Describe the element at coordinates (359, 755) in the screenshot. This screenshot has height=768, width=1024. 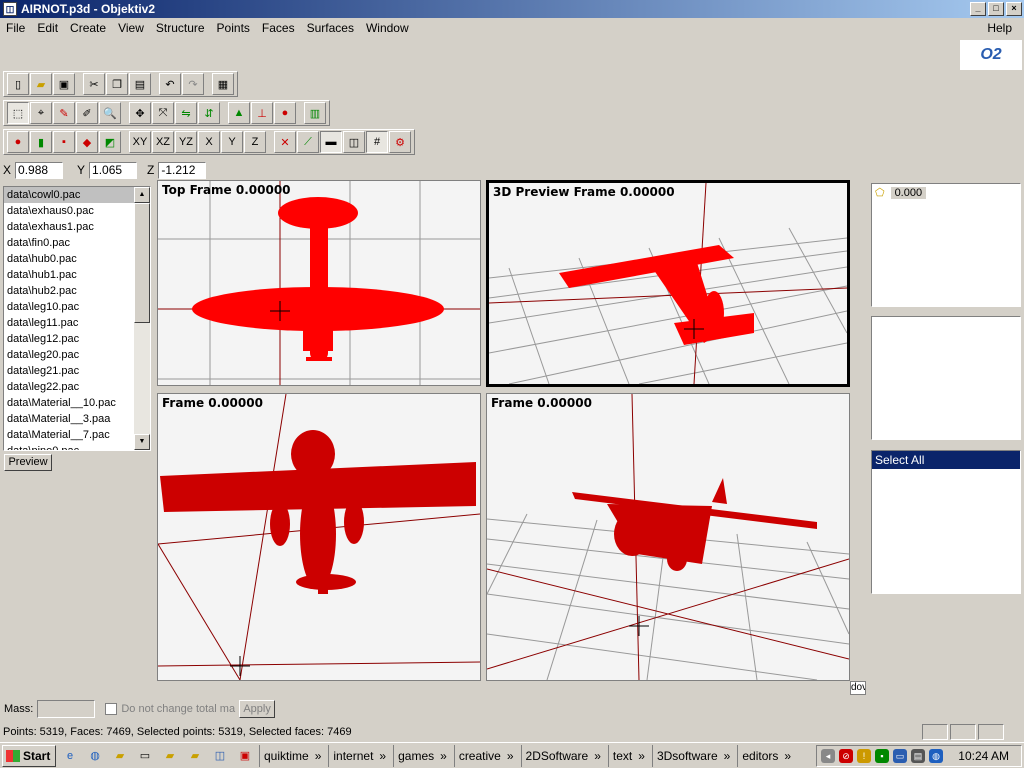
I see `taskbar-internet: internet»` at that location.